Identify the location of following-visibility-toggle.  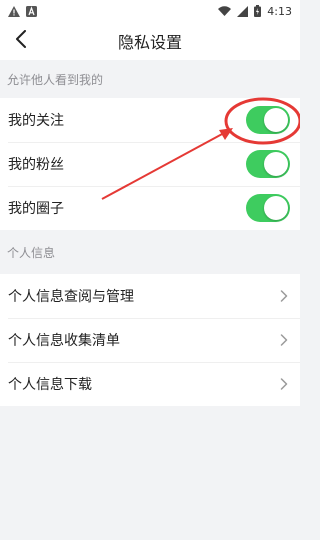
(268, 120).